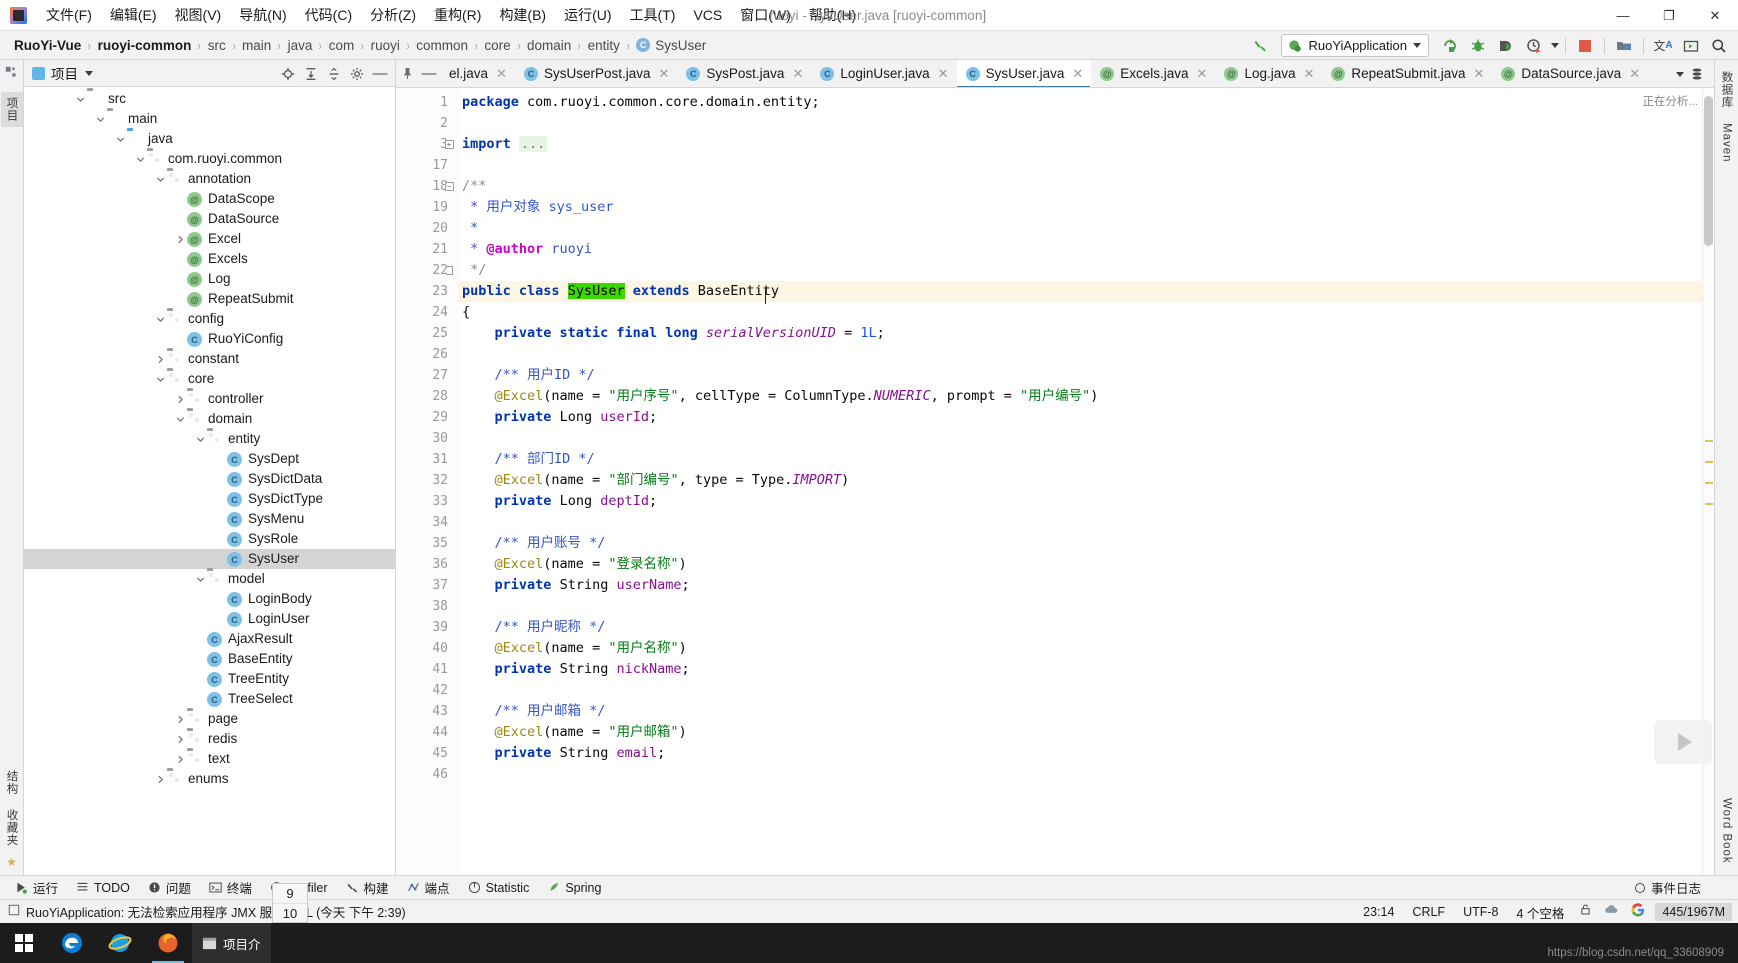 The width and height of the screenshot is (1738, 963). I want to click on tree-node: @ Excels, so click(209, 259).